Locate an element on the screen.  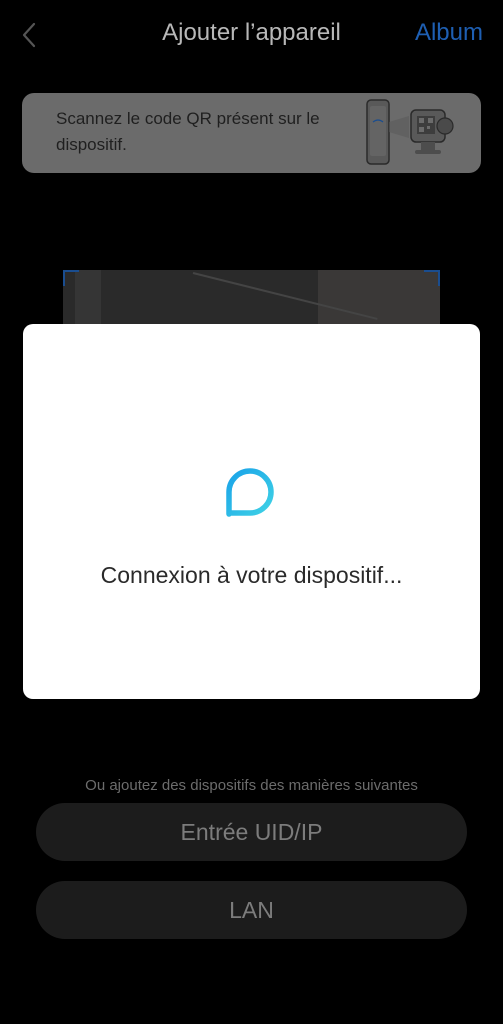
chevron-left-icon is located at coordinates (29, 35).